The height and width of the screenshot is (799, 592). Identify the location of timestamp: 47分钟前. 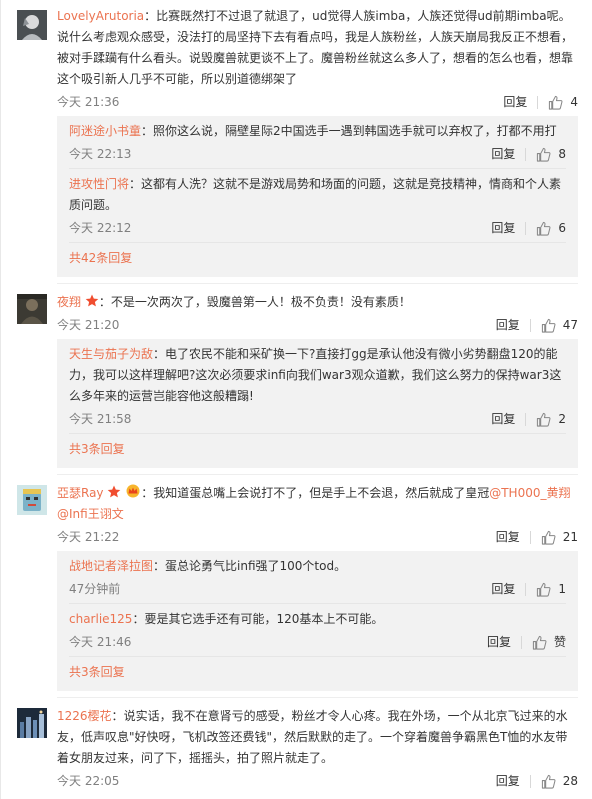
(95, 589).